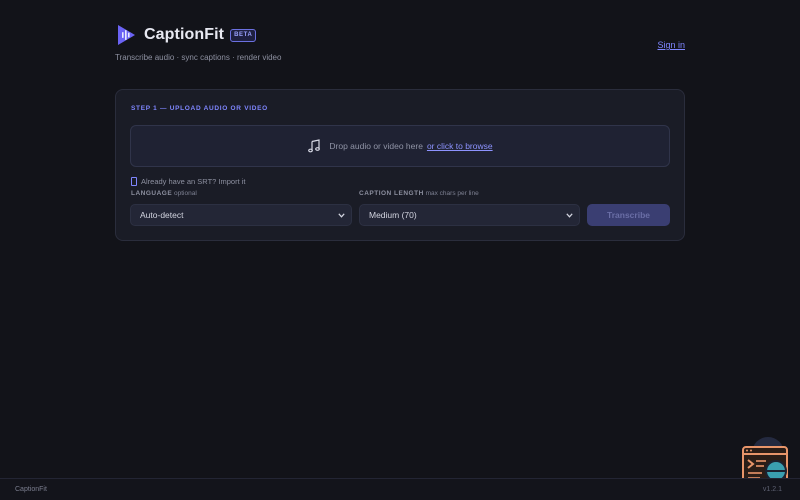 This screenshot has height=500, width=800. What do you see at coordinates (376, 146) in the screenshot?
I see `dropzone-text: Drop audio or video here` at bounding box center [376, 146].